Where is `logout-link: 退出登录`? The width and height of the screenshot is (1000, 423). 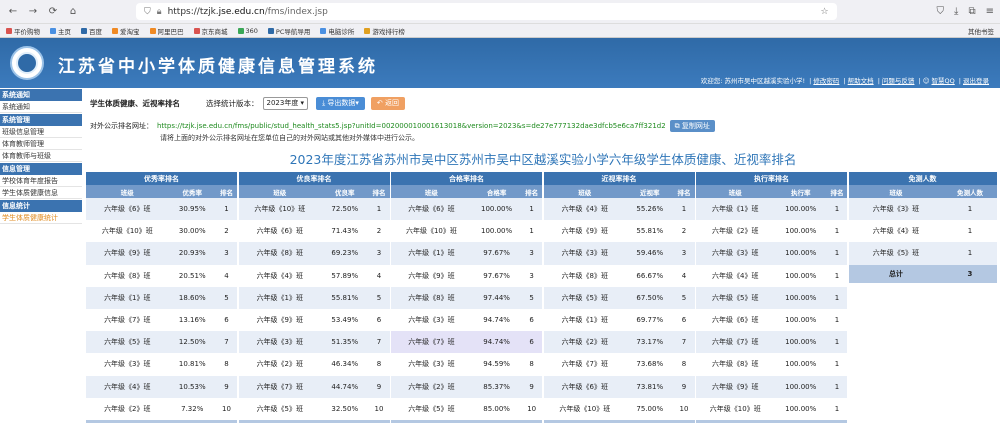
logout-link: 退出登录 is located at coordinates (976, 81).